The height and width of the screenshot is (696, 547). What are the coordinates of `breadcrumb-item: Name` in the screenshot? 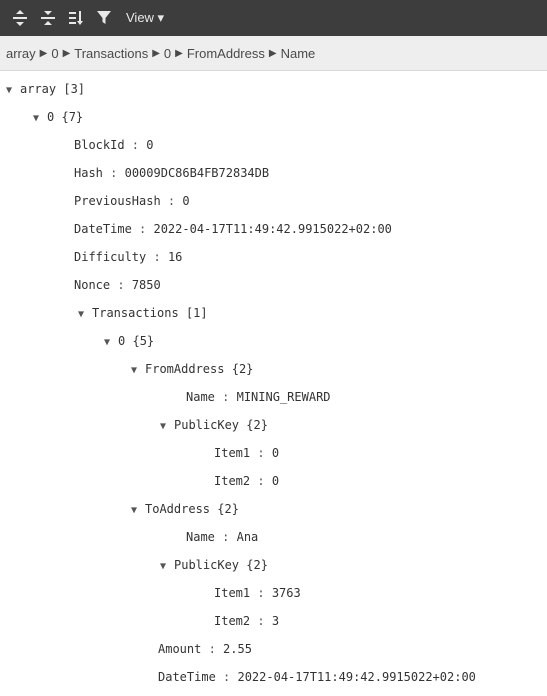 It's located at (298, 53).